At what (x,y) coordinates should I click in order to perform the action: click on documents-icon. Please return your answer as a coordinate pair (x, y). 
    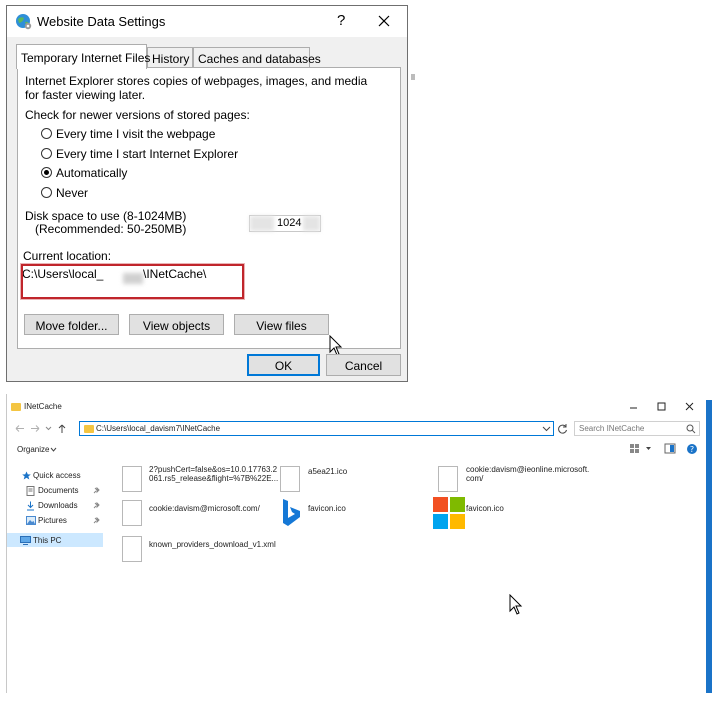
    Looking at the image, I should click on (30, 491).